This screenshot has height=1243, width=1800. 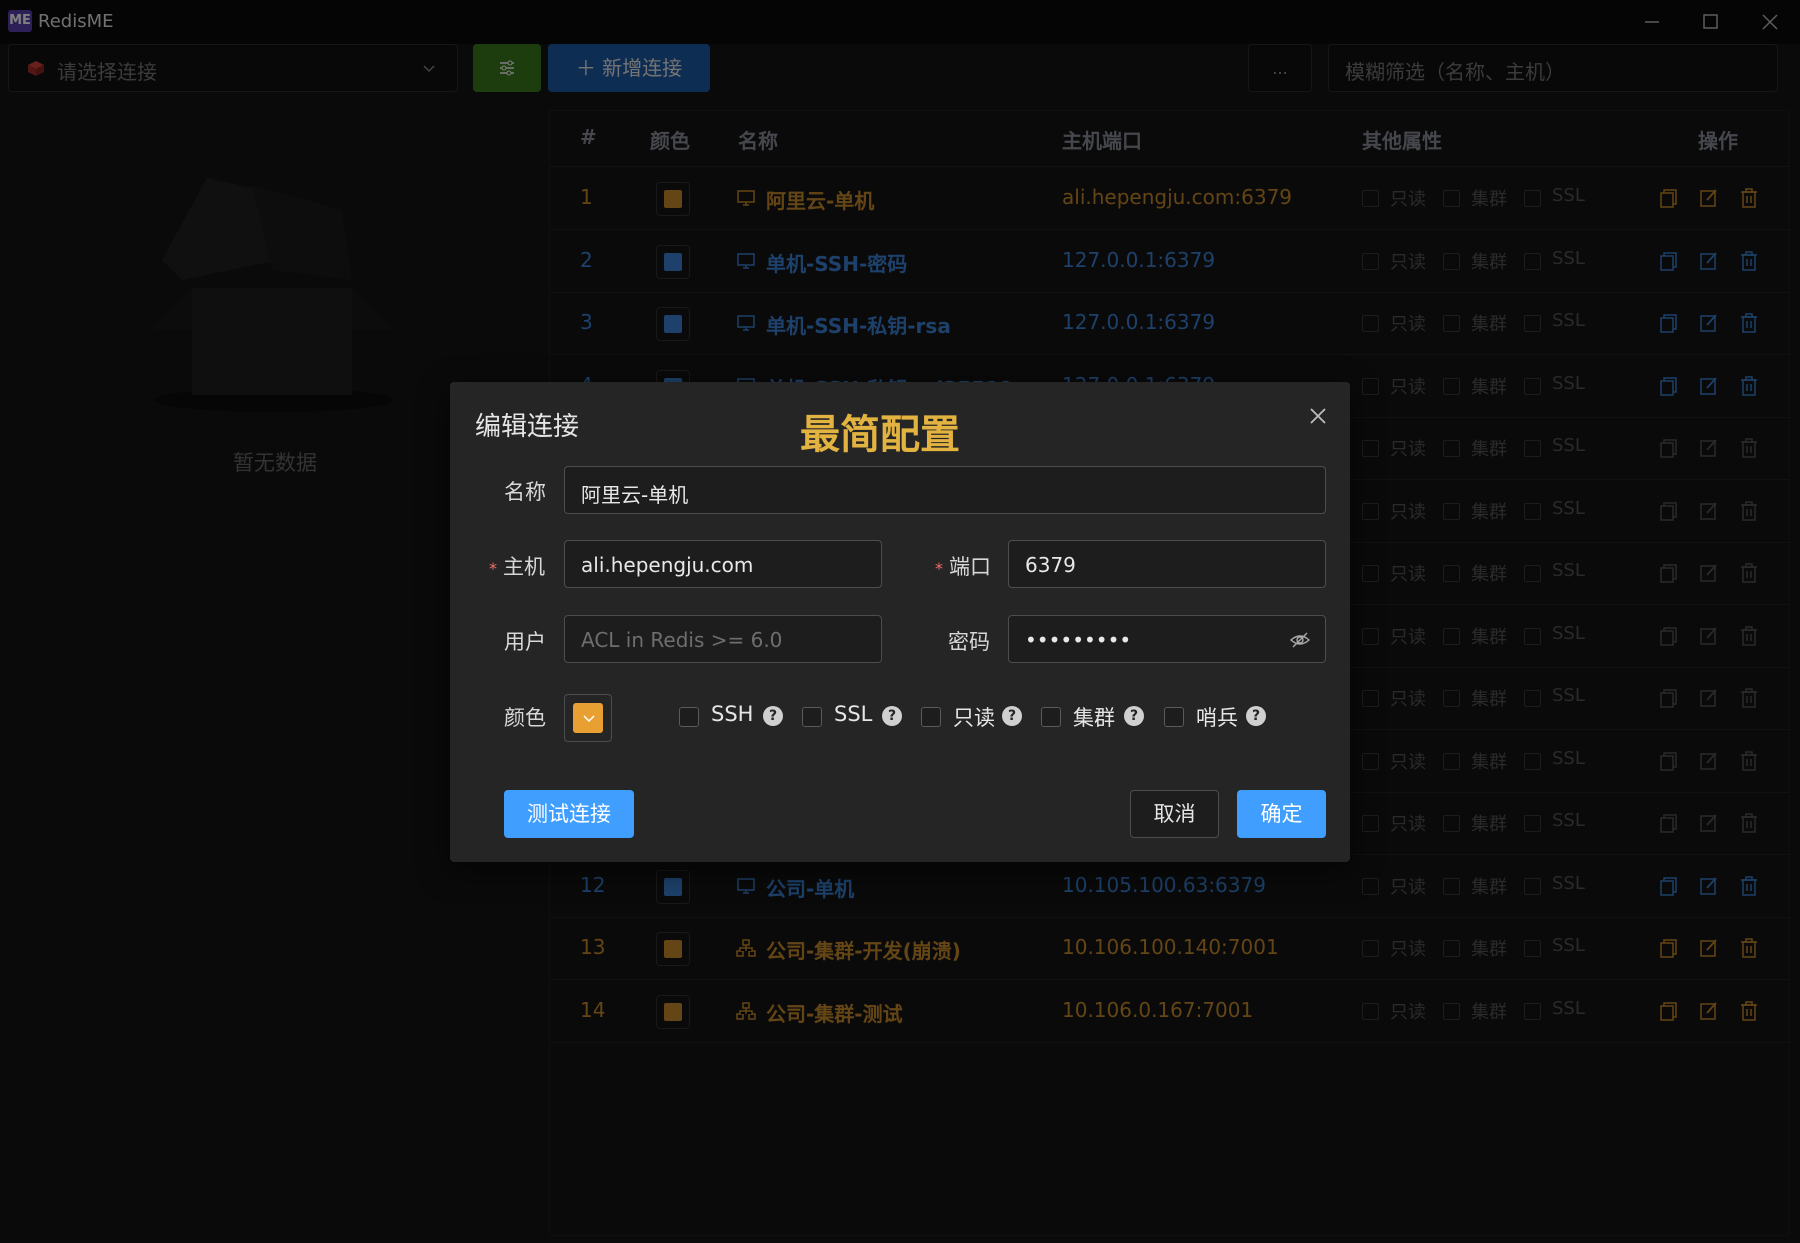 What do you see at coordinates (517, 567) in the screenshot?
I see `host-label: * 主机` at bounding box center [517, 567].